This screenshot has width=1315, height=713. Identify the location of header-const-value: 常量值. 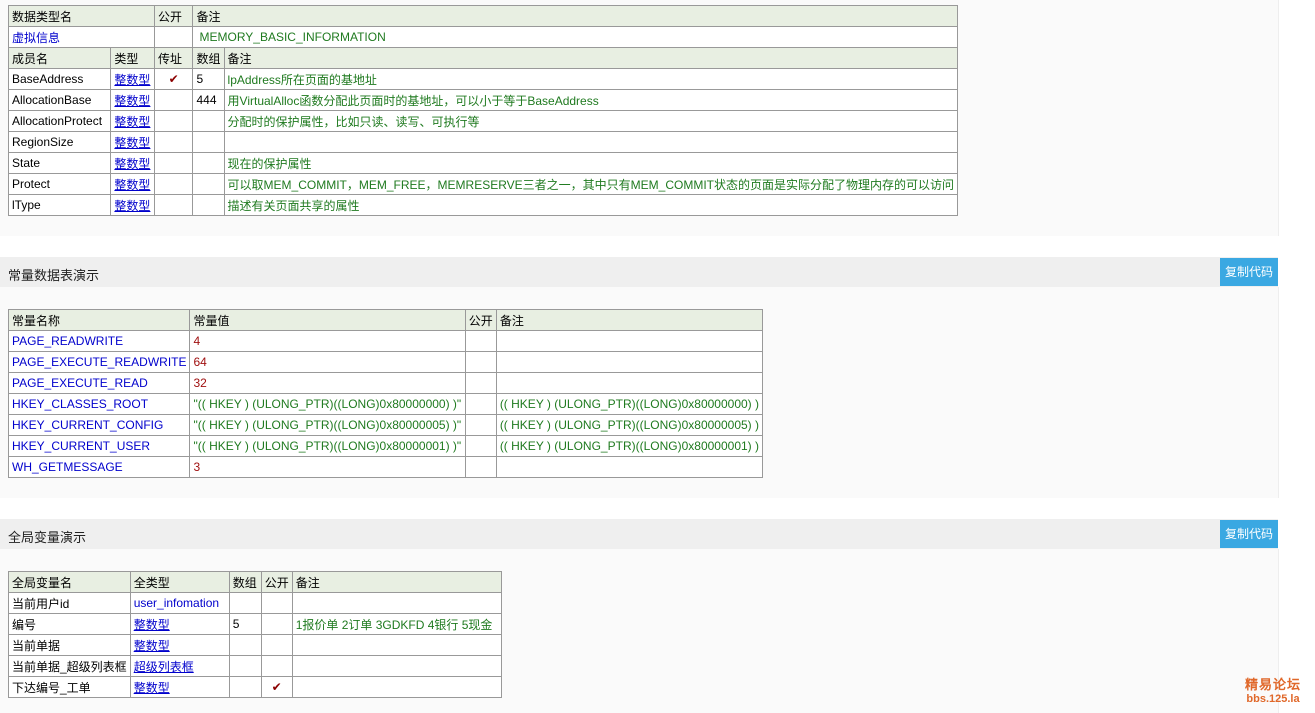
(327, 320).